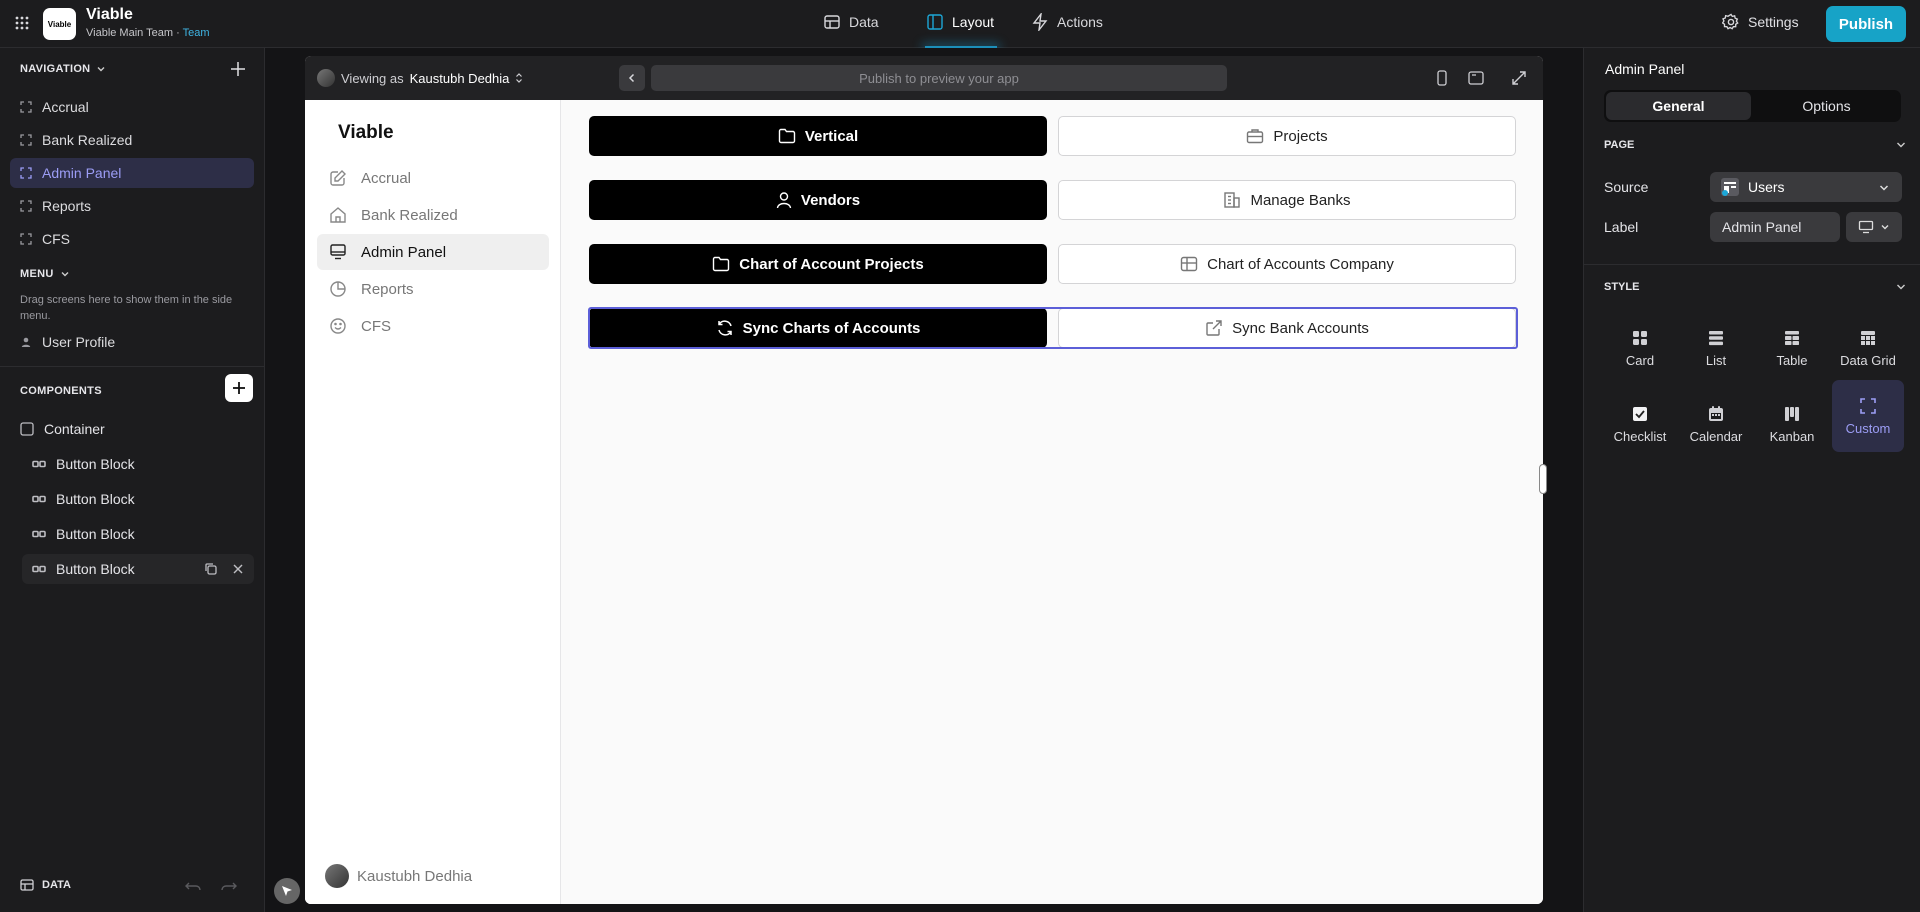 Image resolution: width=1920 pixels, height=912 pixels. What do you see at coordinates (56, 885) in the screenshot?
I see `data-footer-label: DATA` at bounding box center [56, 885].